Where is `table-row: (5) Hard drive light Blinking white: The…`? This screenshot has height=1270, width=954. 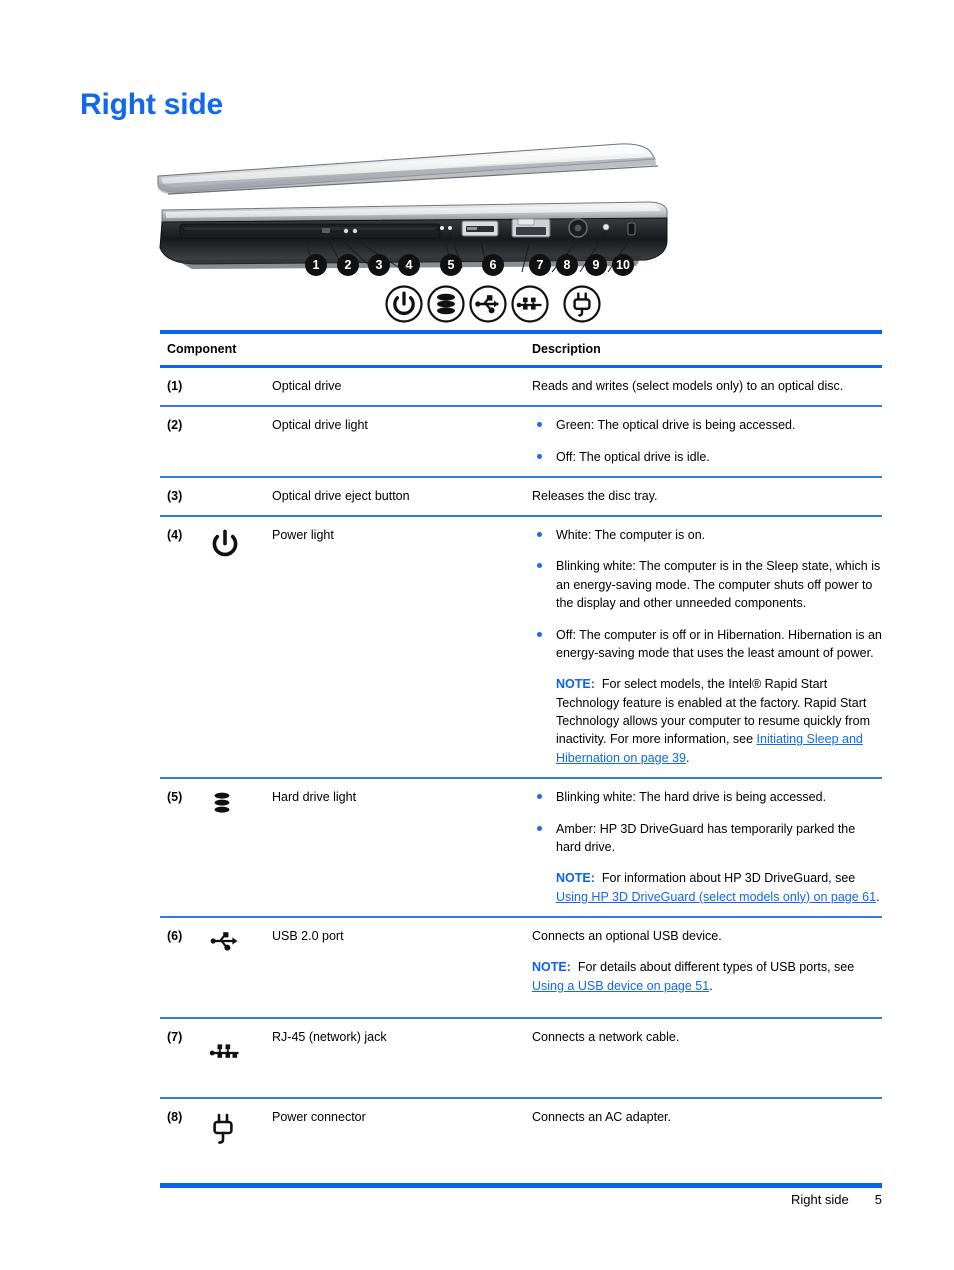
table-row: (5) Hard drive light Blinking white: The… is located at coordinates (521, 847).